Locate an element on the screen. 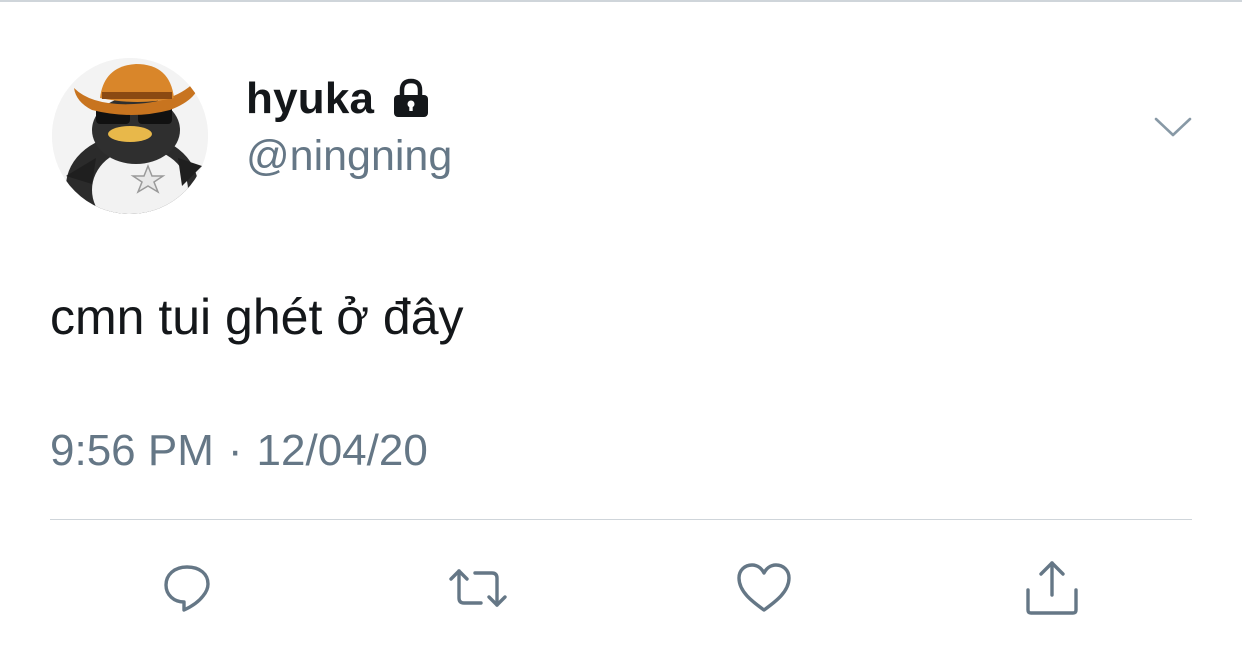 This screenshot has height=659, width=1242. reply-button is located at coordinates (187, 590).